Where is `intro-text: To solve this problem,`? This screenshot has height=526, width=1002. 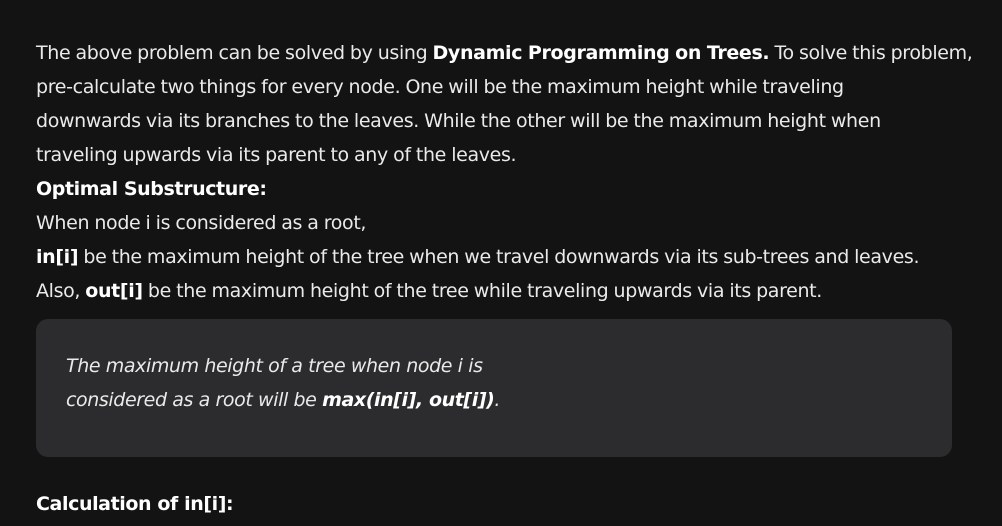 intro-text: To solve this problem, is located at coordinates (871, 53).